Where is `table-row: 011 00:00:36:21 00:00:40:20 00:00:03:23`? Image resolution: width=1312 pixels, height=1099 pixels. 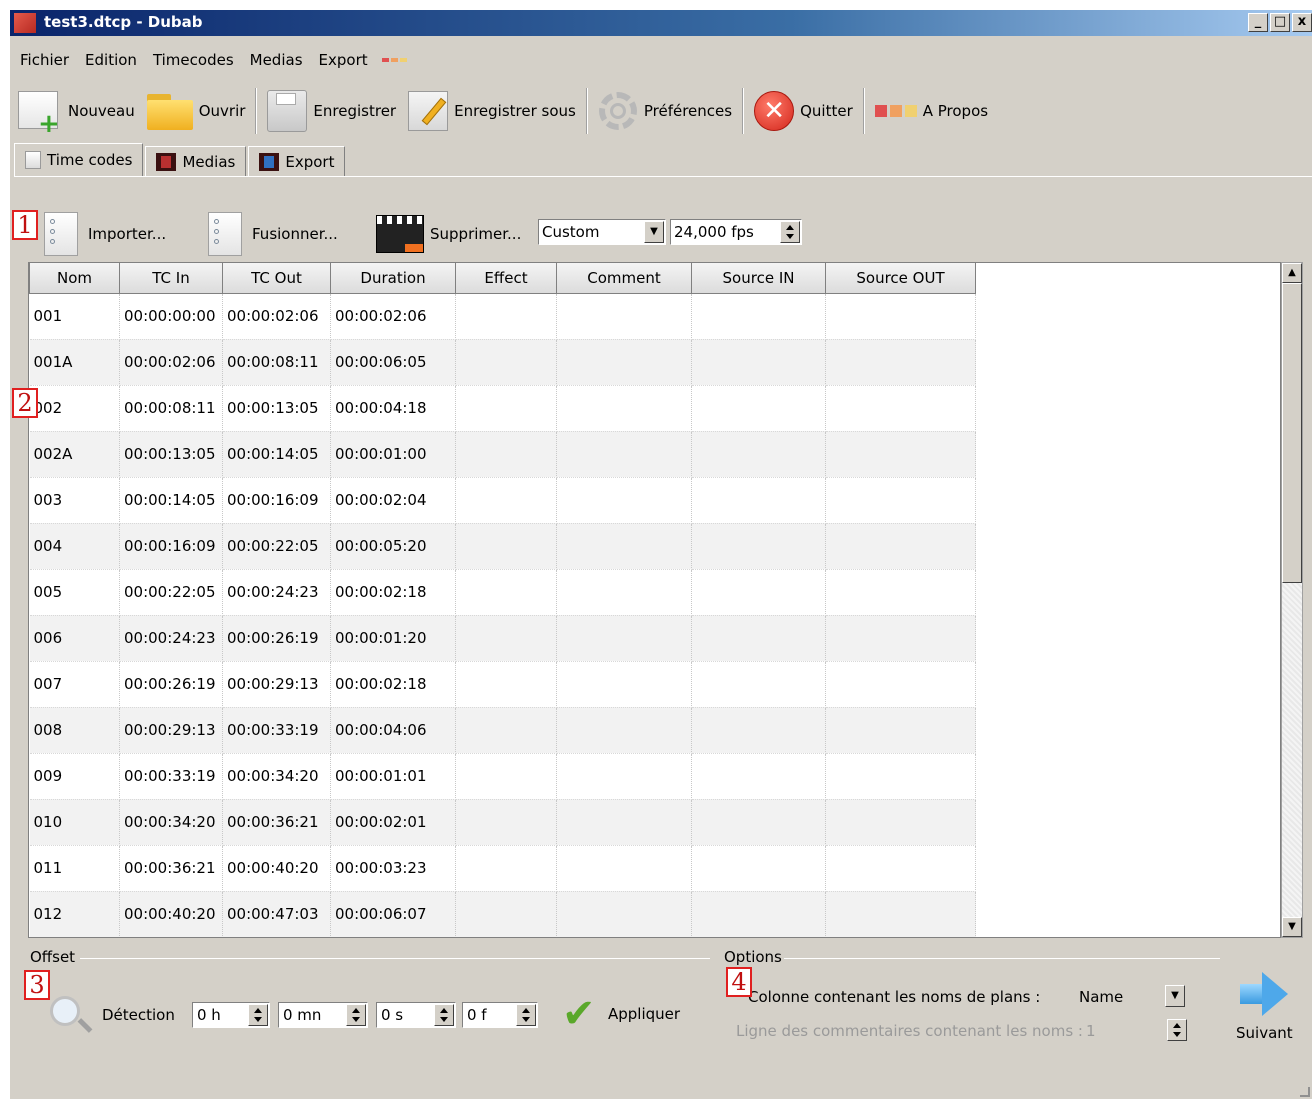 table-row: 011 00:00:36:21 00:00:40:20 00:00:03:23 is located at coordinates (502, 868).